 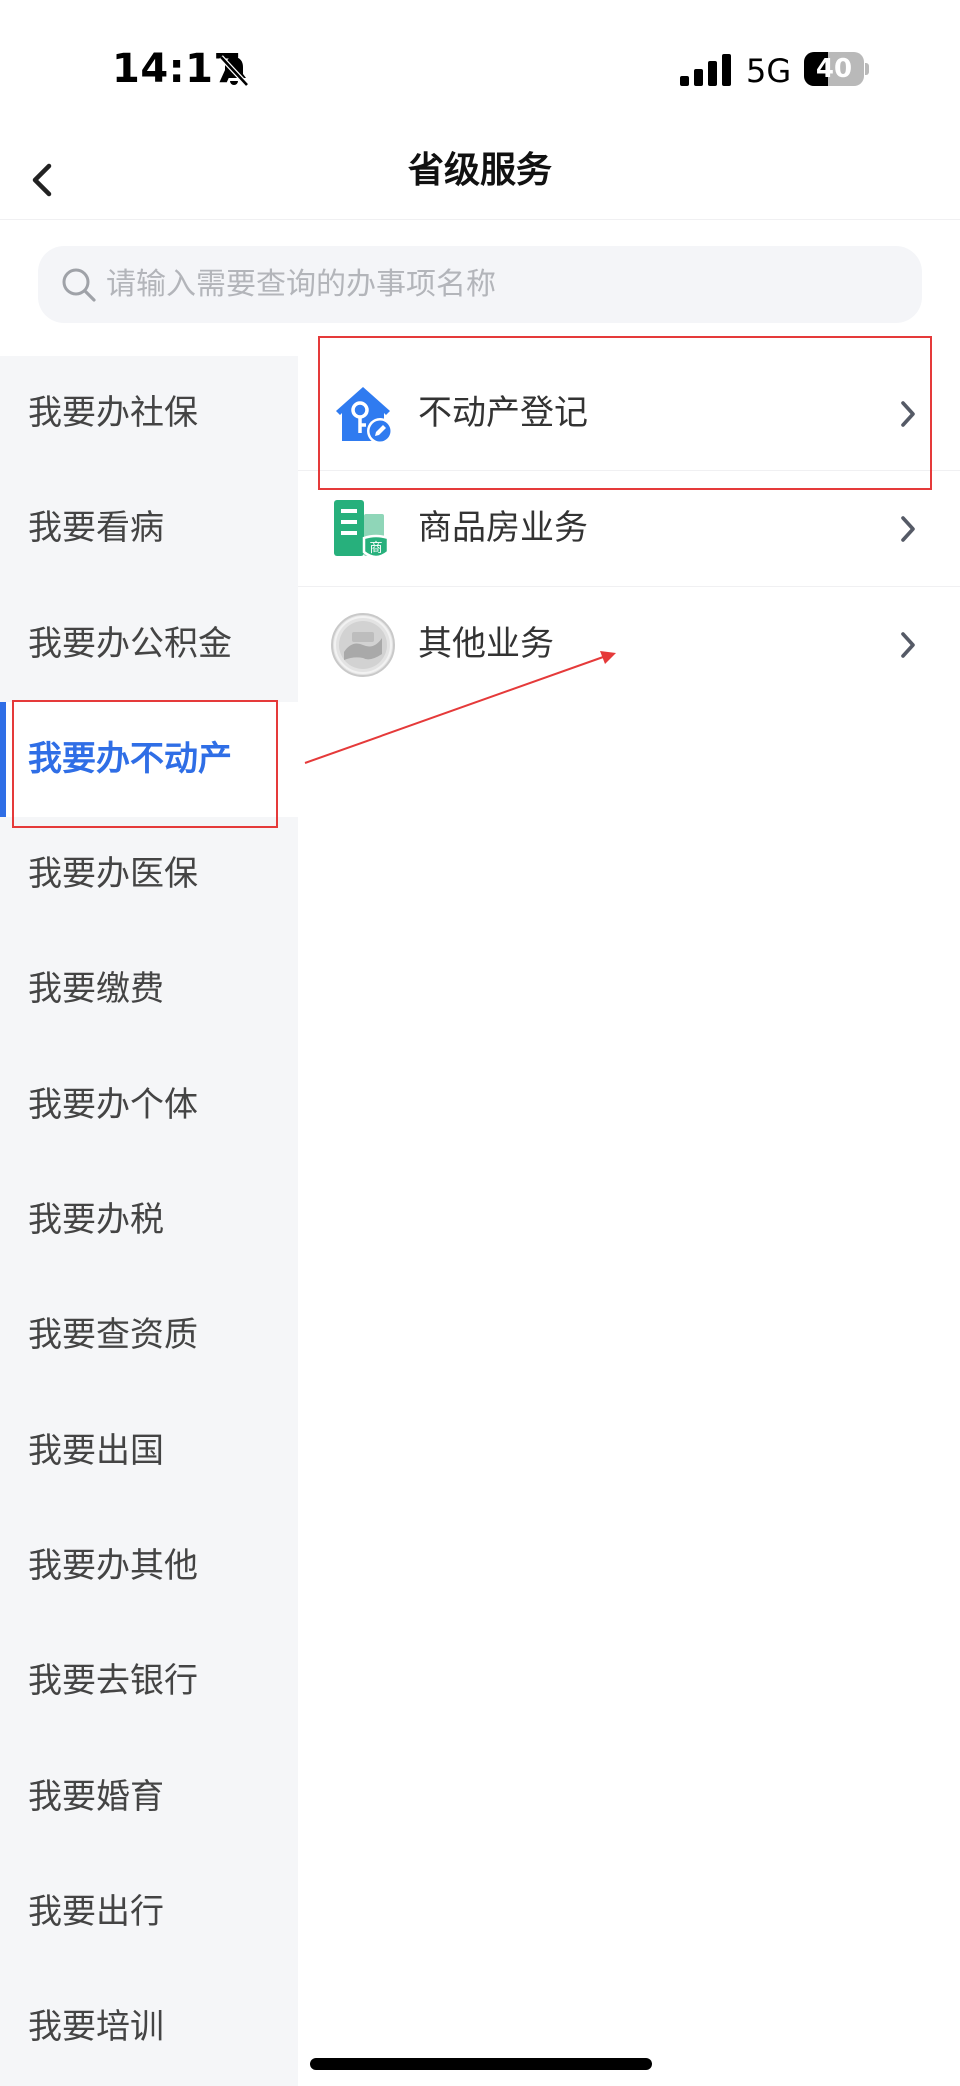 I want to click on svg-text: 商, so click(x=375, y=548).